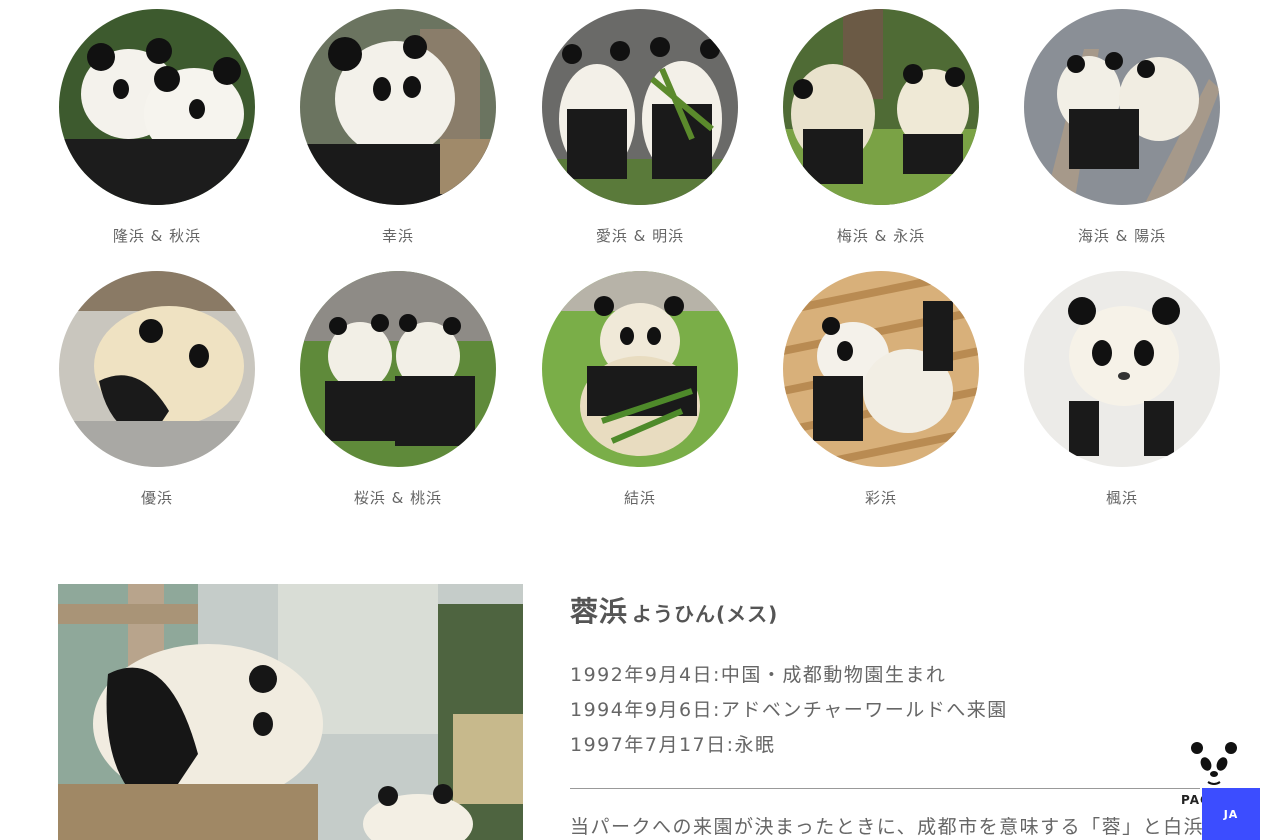 This screenshot has height=840, width=1280. What do you see at coordinates (1122, 236) in the screenshot?
I see `panda-name: 海浜 & 陽浜` at bounding box center [1122, 236].